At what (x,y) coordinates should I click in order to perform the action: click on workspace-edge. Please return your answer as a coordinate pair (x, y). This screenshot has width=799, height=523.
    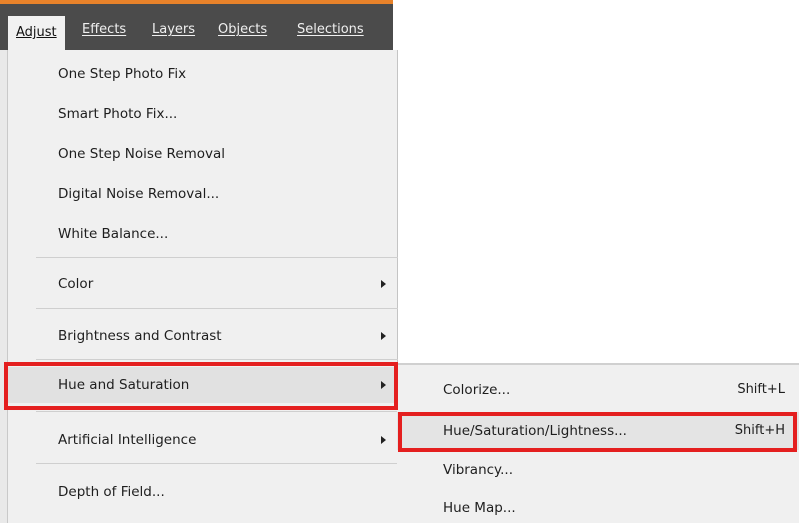
    Looking at the image, I should click on (4, 286).